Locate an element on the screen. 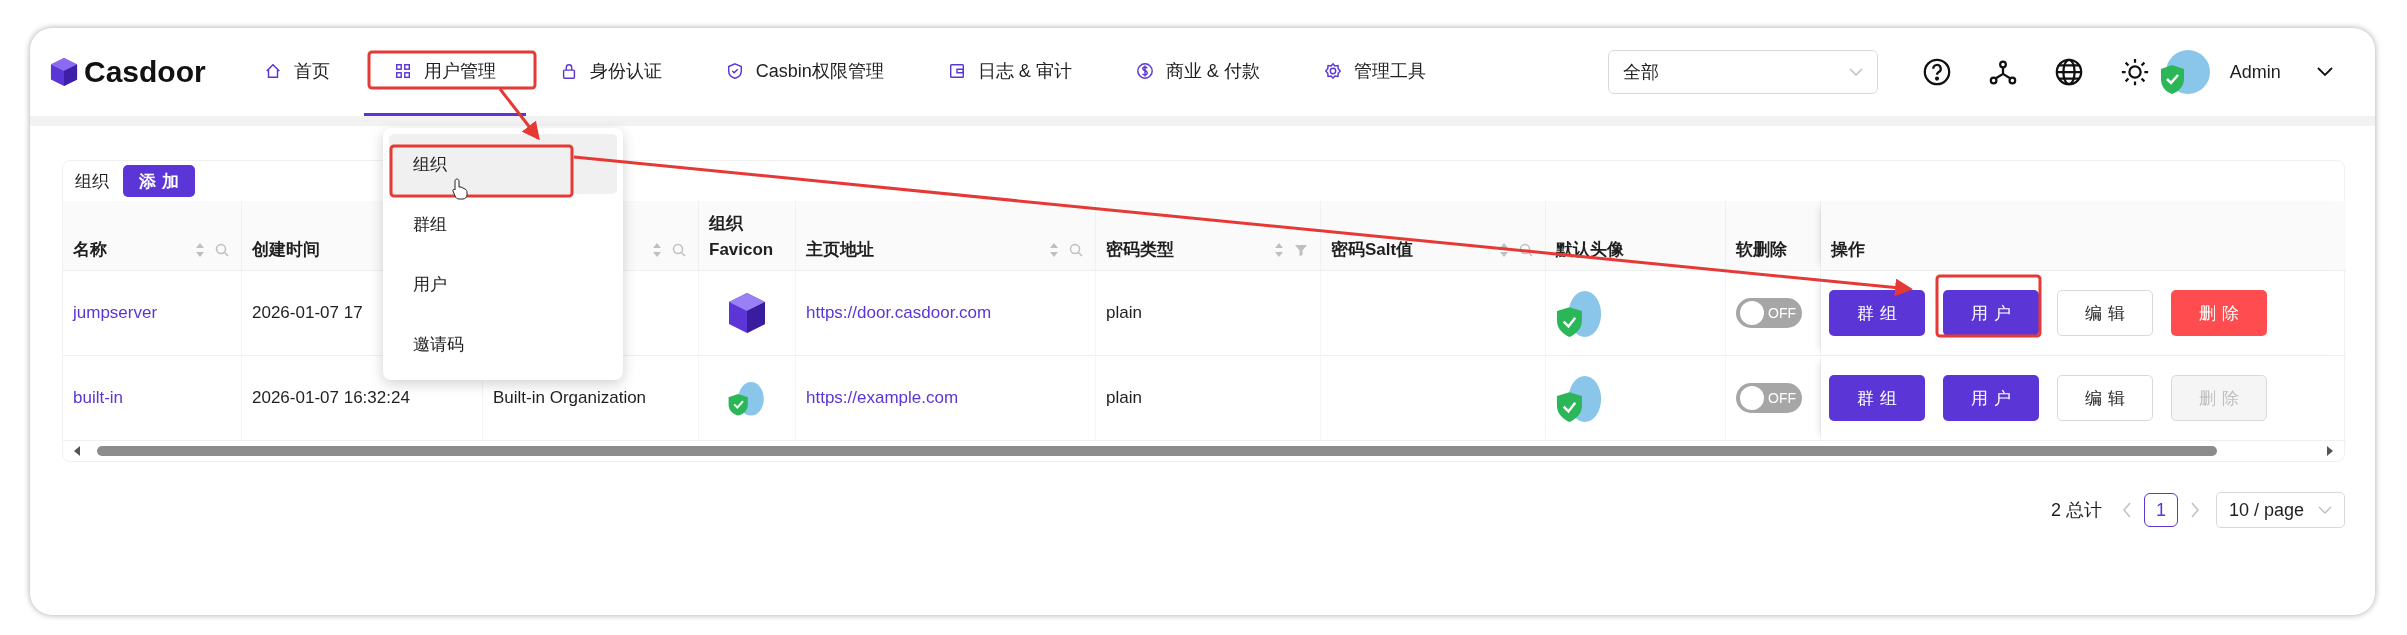  annotation-arrow is located at coordinates (519, 114).